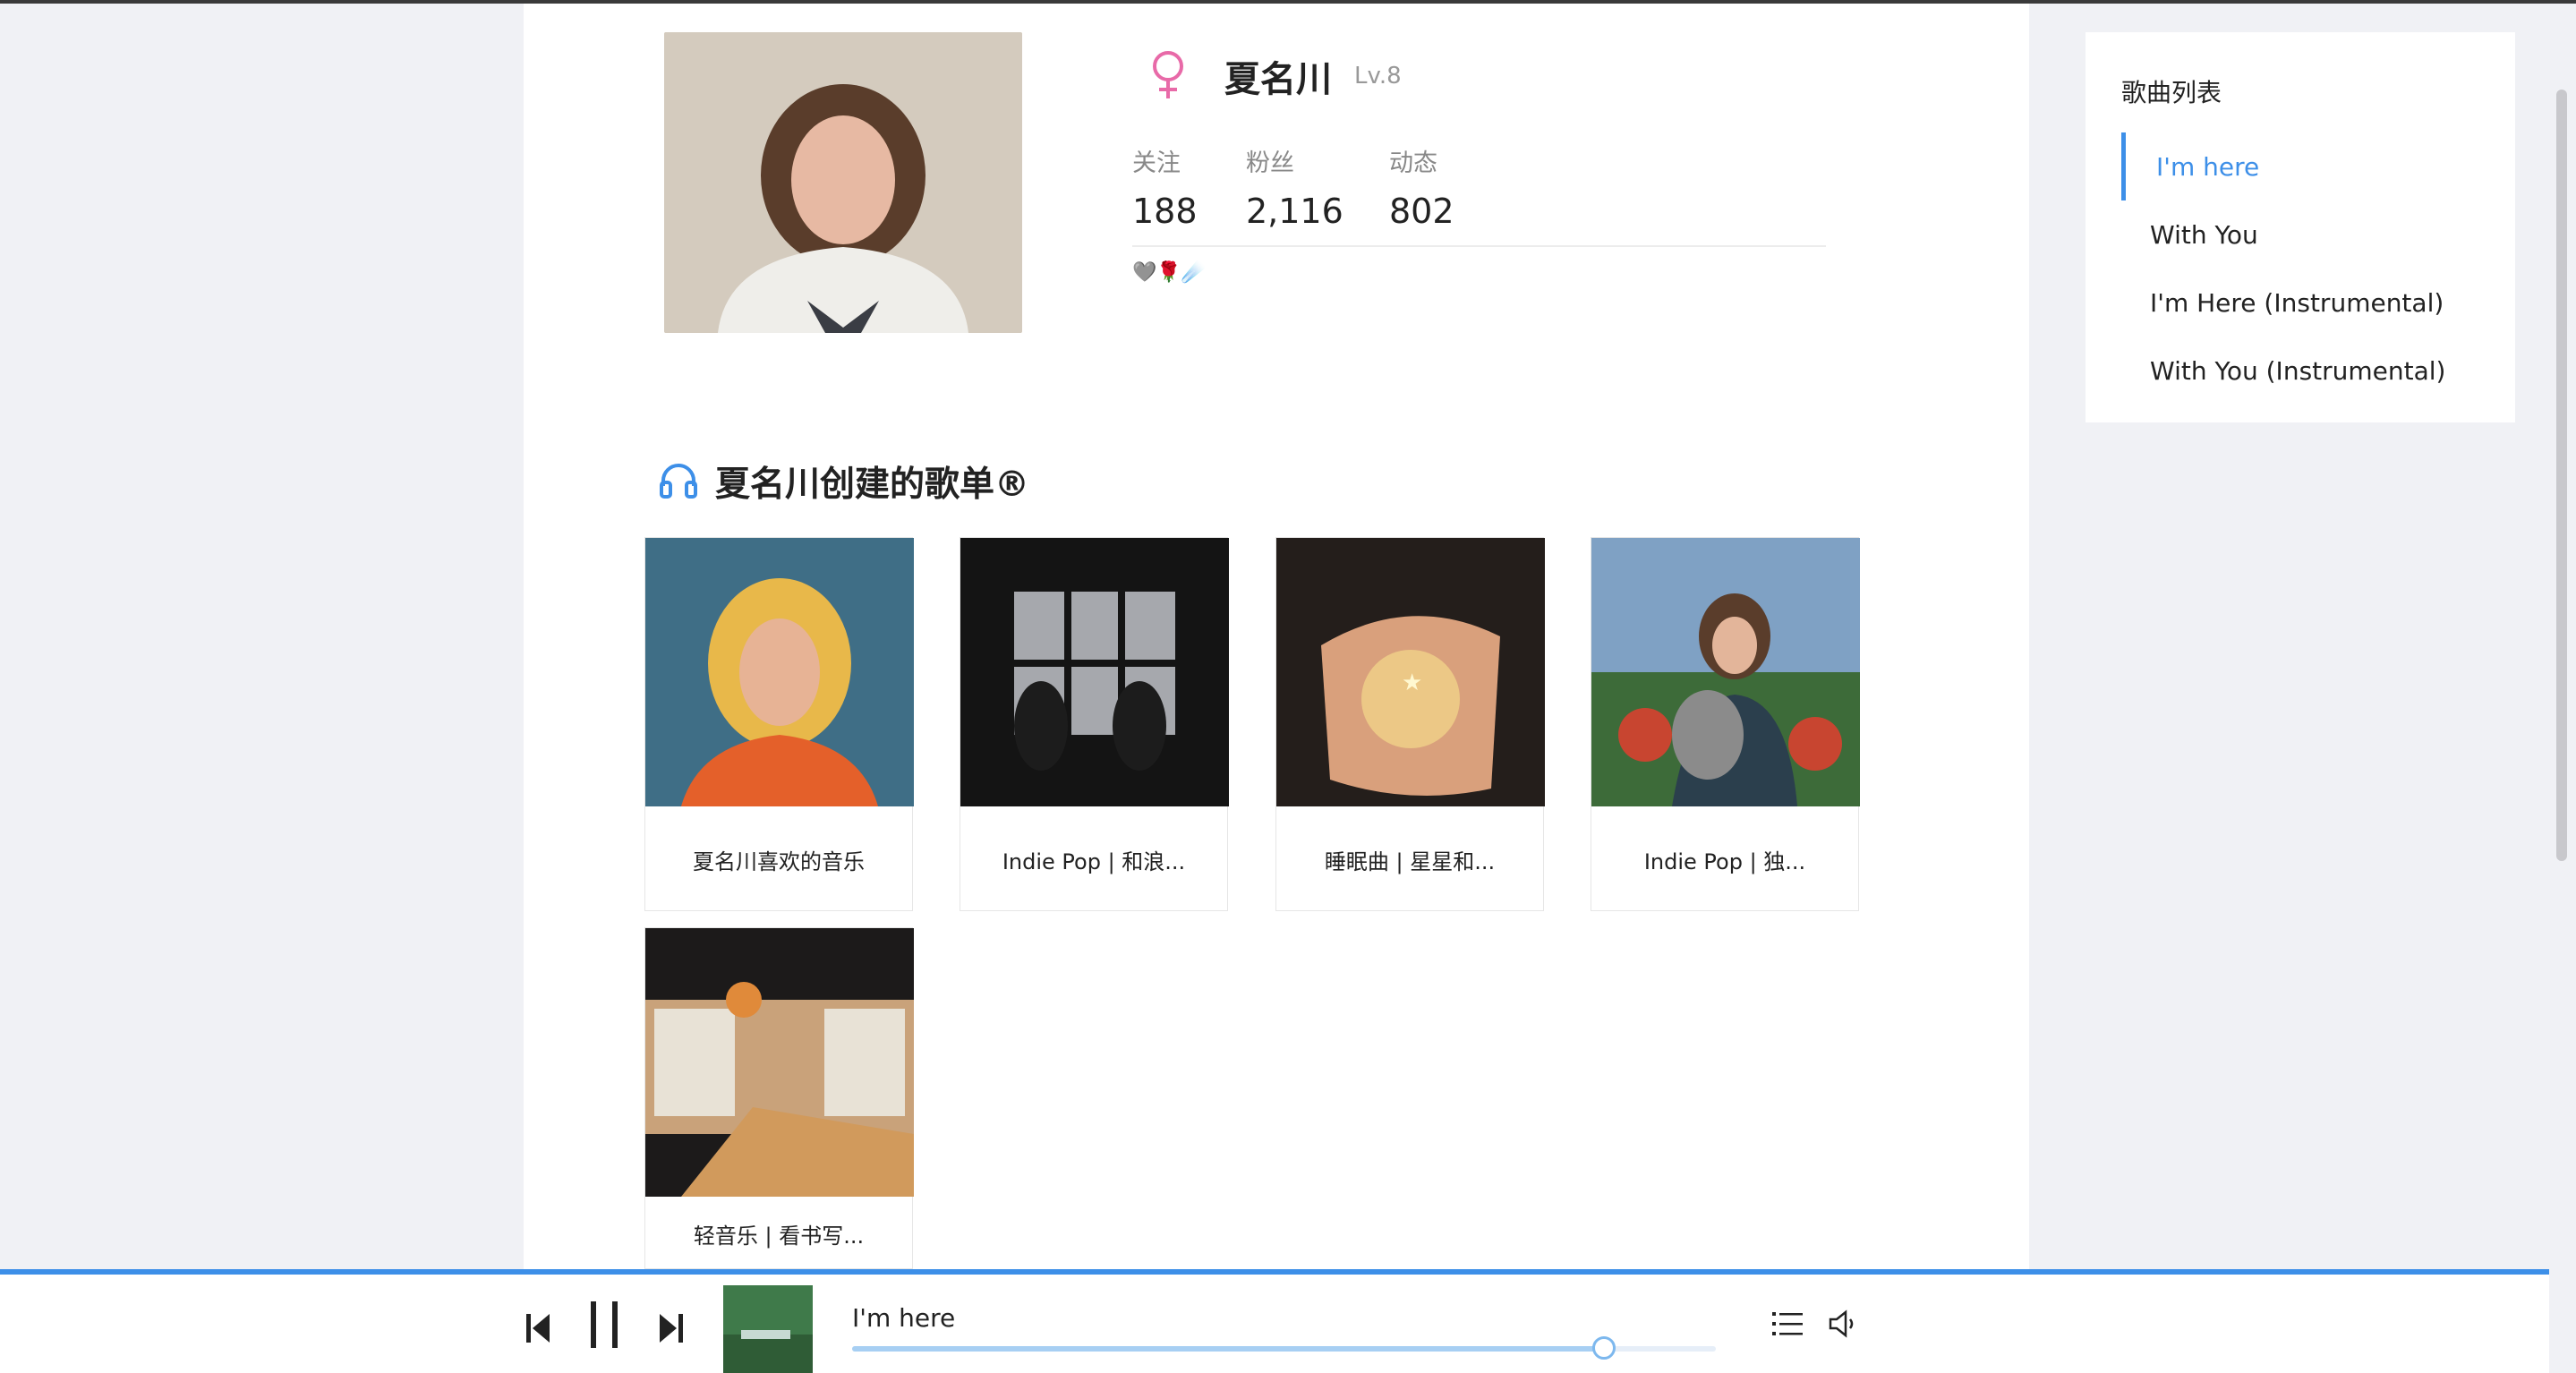 The height and width of the screenshot is (1373, 2576). I want to click on previous-track-icon, so click(539, 1330).